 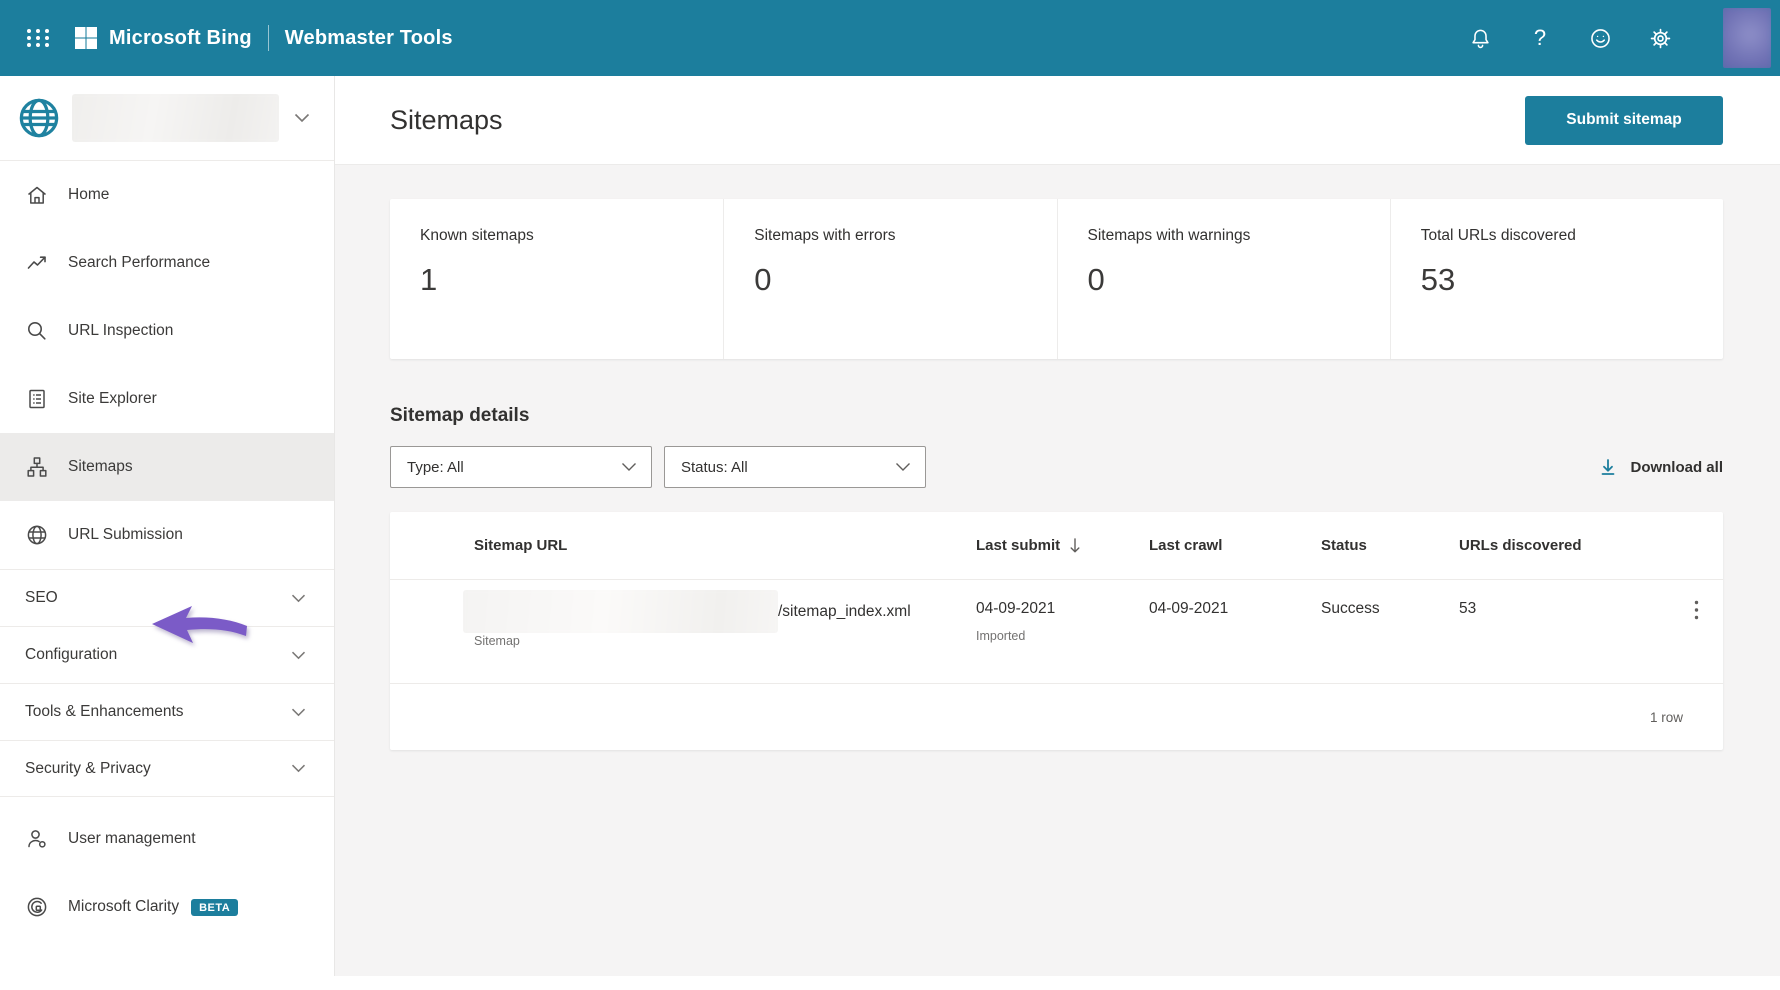 What do you see at coordinates (1747, 38) in the screenshot?
I see `avatar` at bounding box center [1747, 38].